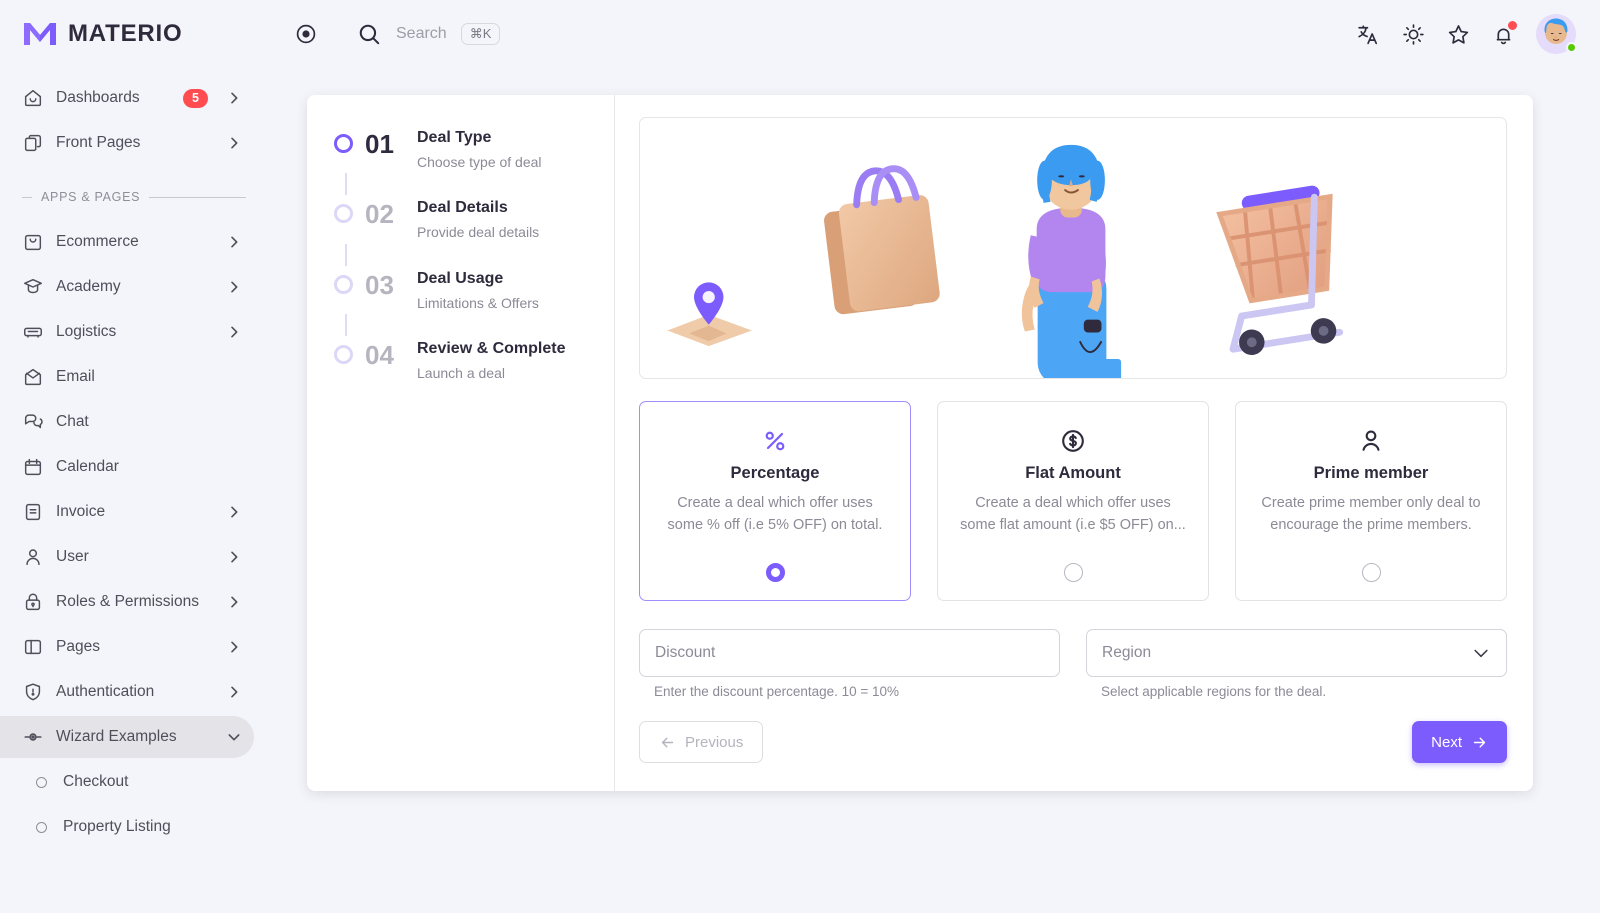 The width and height of the screenshot is (1600, 913). What do you see at coordinates (454, 137) in the screenshot?
I see `step-title: Deal Type` at bounding box center [454, 137].